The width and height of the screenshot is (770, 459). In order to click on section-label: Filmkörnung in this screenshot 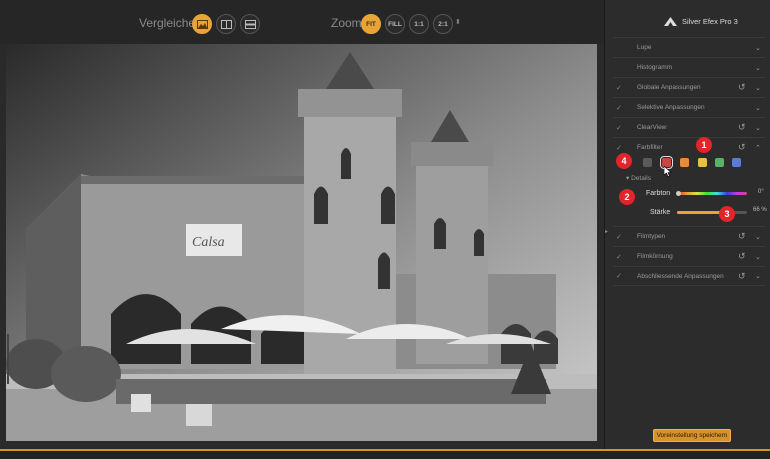, I will do `click(655, 256)`.